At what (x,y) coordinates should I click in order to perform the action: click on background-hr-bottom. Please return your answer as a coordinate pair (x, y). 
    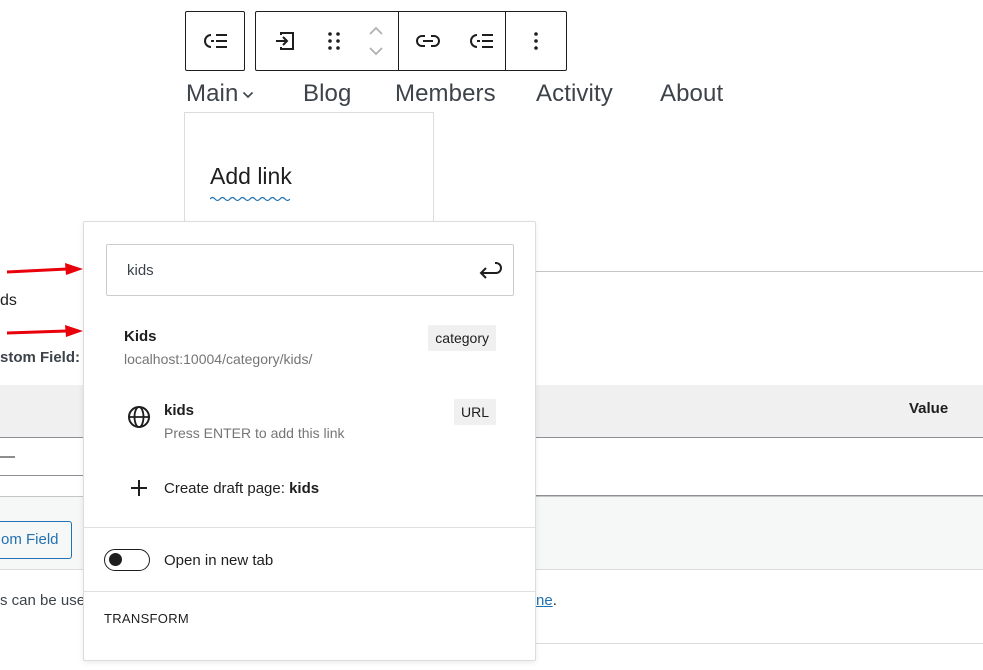
    Looking at the image, I should click on (759, 643).